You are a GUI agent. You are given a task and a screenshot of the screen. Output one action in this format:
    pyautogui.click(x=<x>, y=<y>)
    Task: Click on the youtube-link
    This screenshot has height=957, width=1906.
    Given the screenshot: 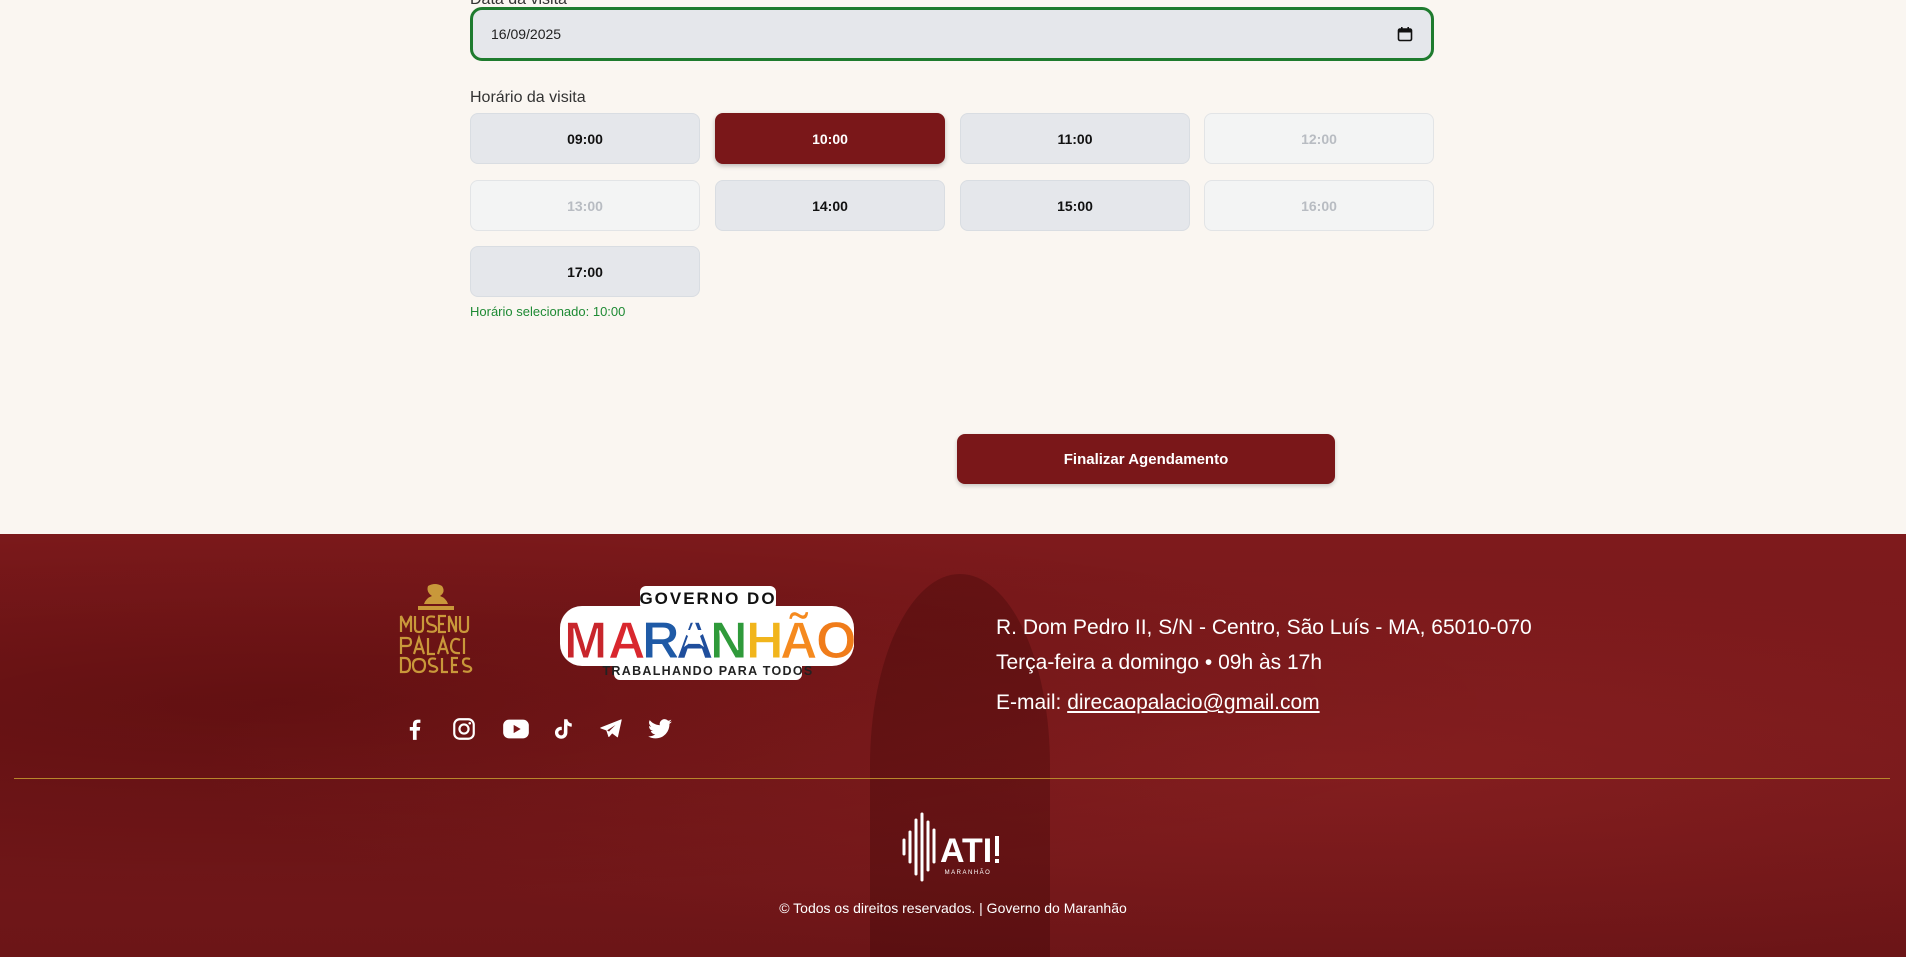 What is the action you would take?
    pyautogui.click(x=524, y=729)
    